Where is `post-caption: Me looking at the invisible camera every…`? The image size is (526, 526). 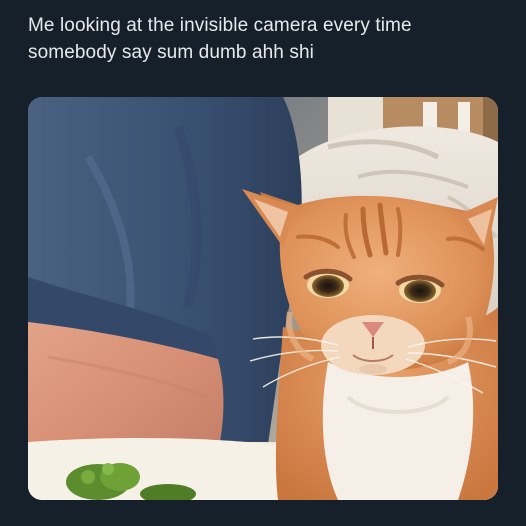
post-caption: Me looking at the invisible camera every… is located at coordinates (263, 39).